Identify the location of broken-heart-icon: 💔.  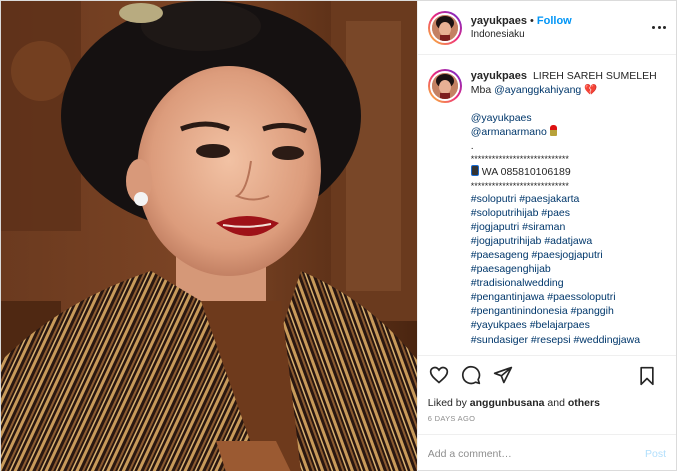
(591, 90).